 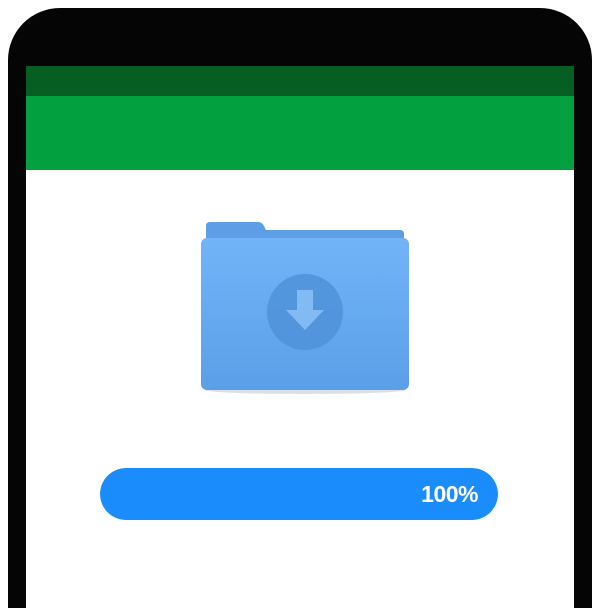 What do you see at coordinates (300, 81) in the screenshot?
I see `status-bar` at bounding box center [300, 81].